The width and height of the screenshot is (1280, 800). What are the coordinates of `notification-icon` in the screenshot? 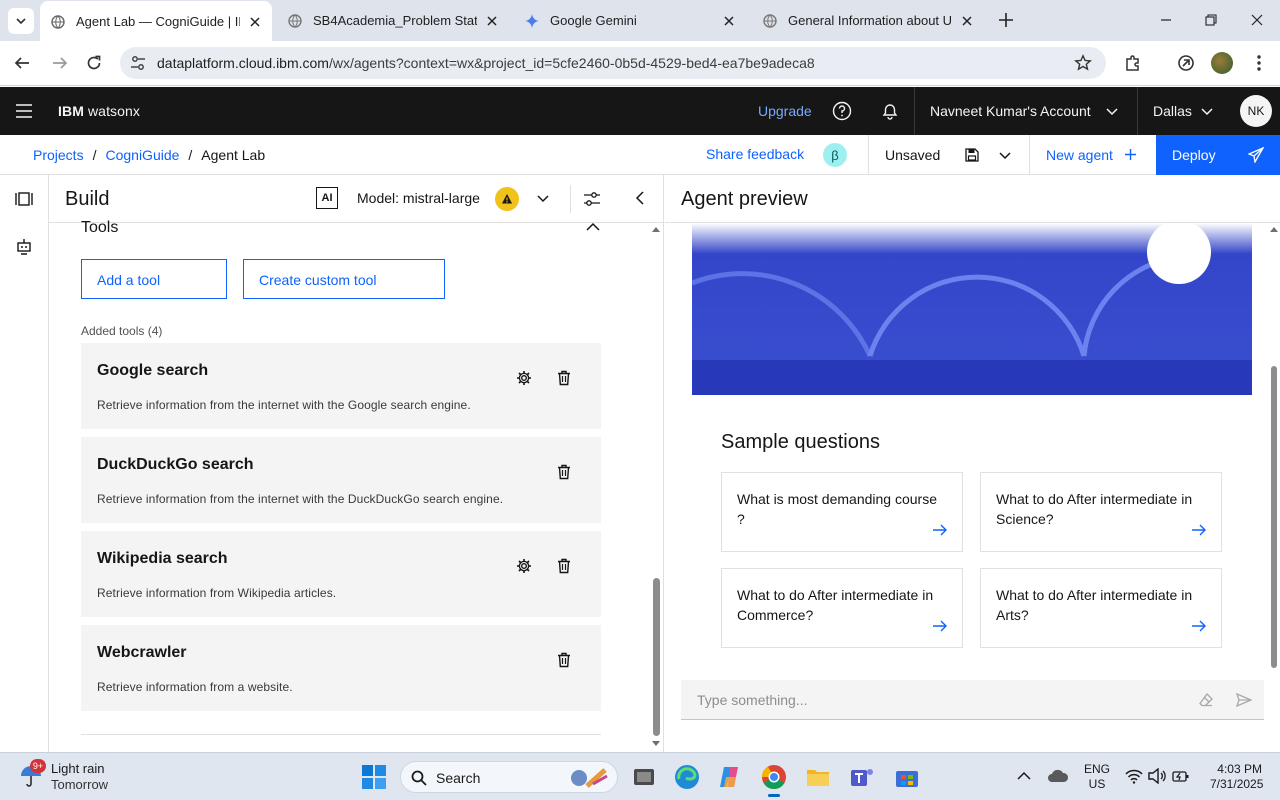 It's located at (890, 111).